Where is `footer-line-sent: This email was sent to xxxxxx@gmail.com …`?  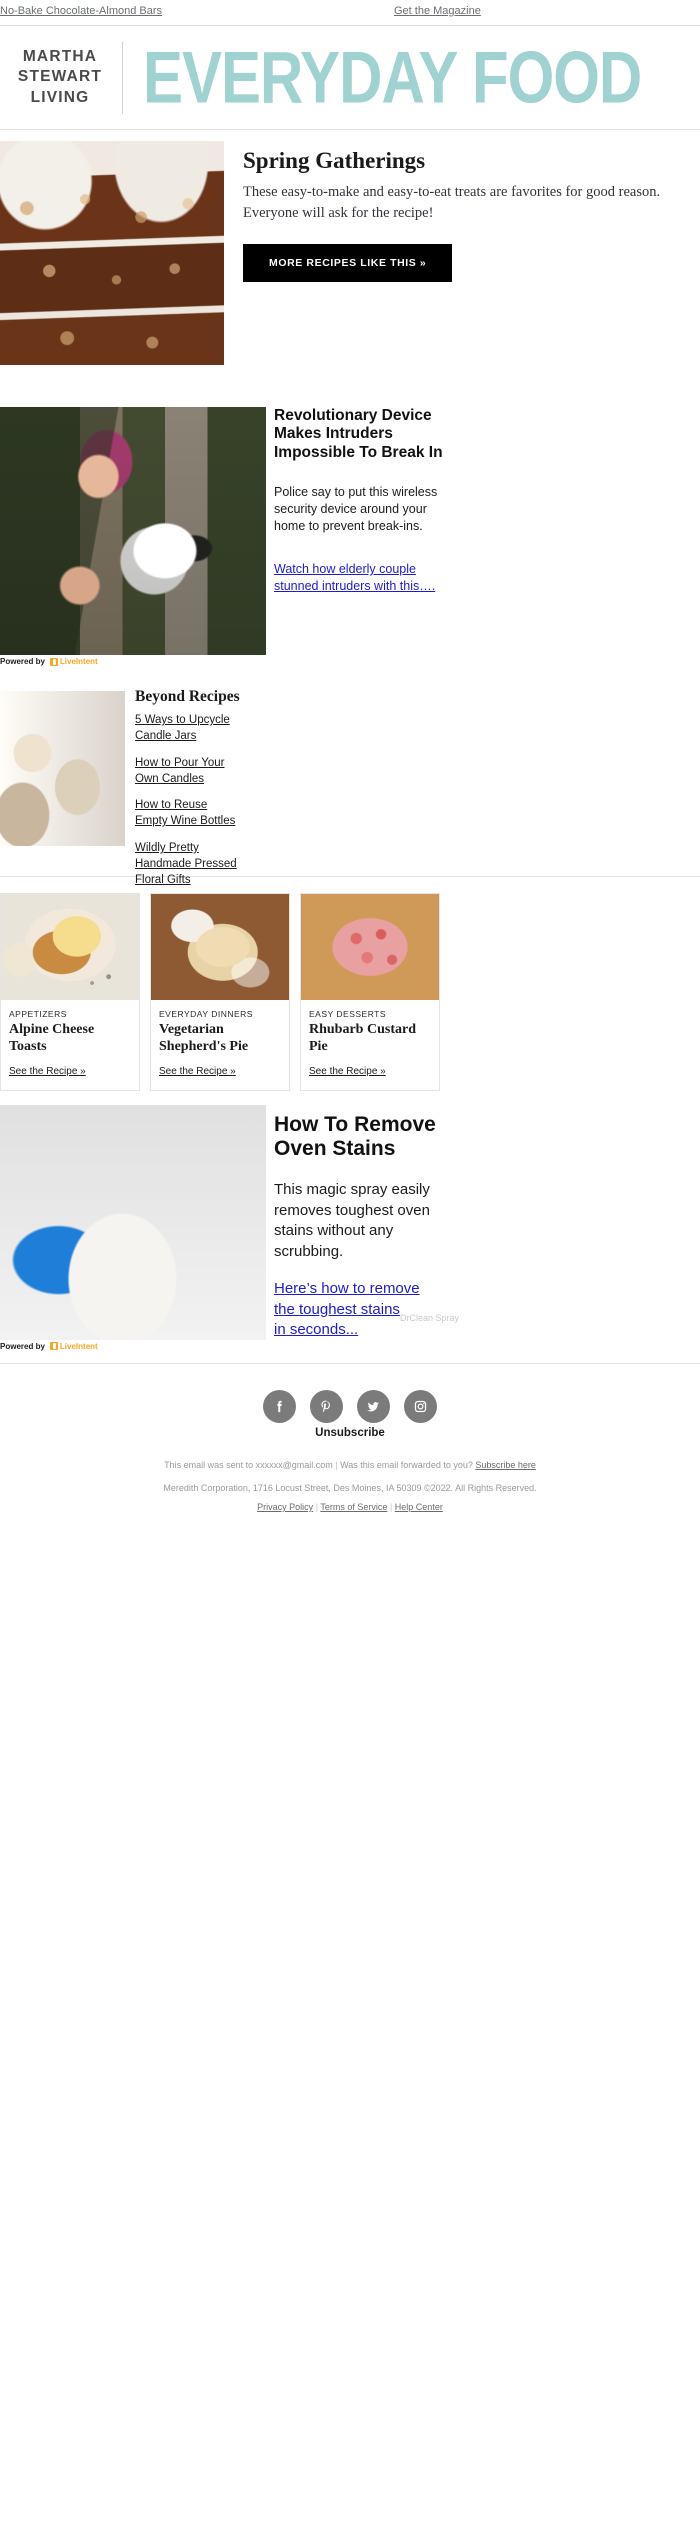 footer-line-sent: This email was sent to xxxxxx@gmail.com … is located at coordinates (350, 1464).